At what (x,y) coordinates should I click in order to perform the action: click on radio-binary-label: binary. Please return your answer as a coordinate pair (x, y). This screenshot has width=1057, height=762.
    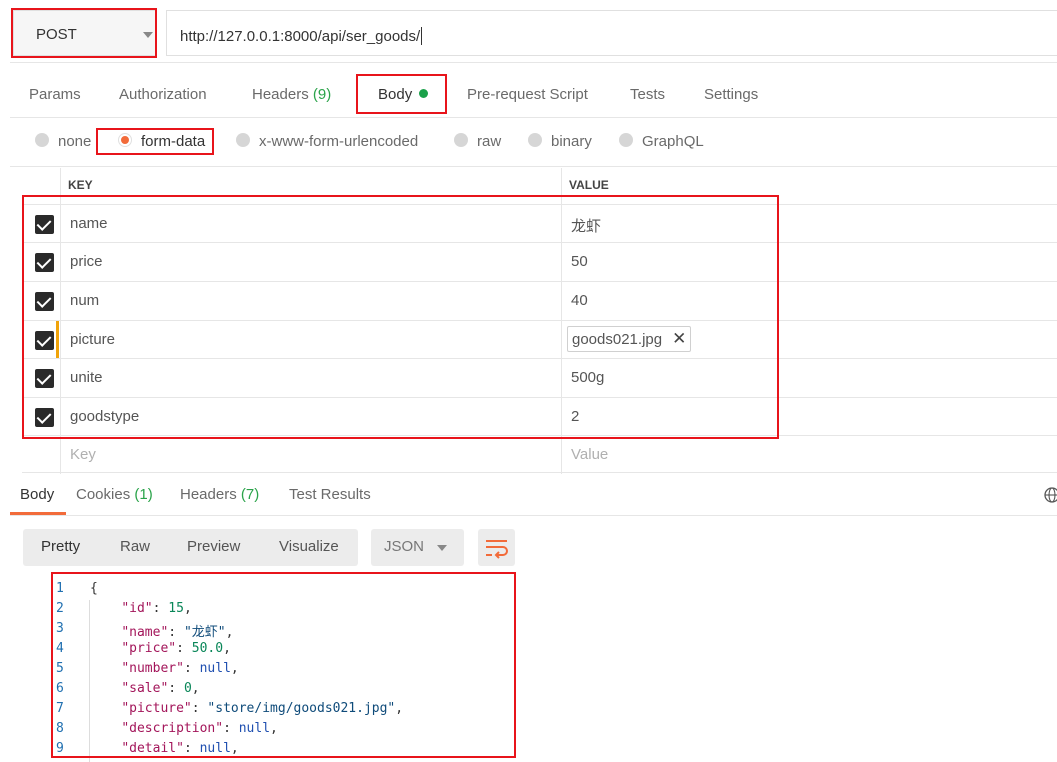
    Looking at the image, I should click on (571, 141).